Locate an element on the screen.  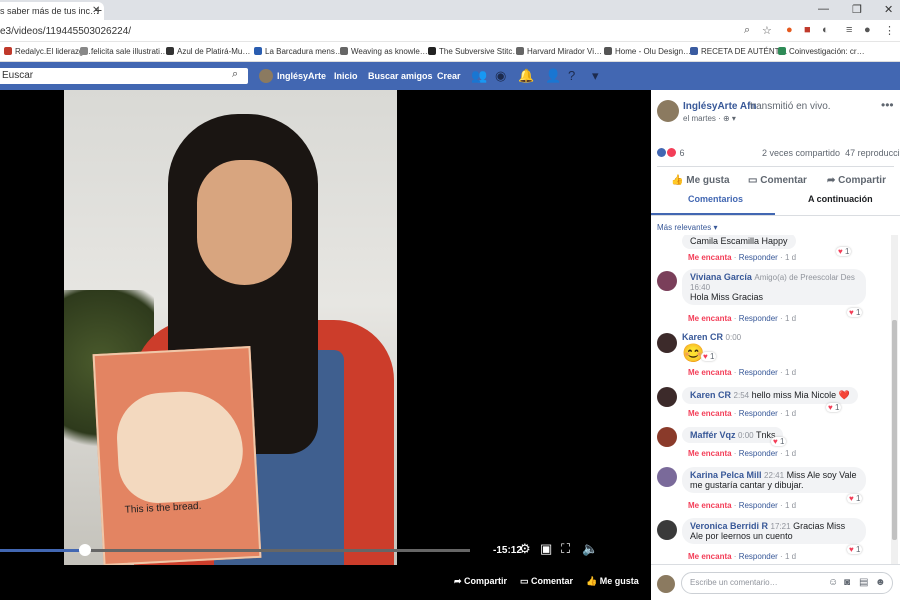
quick-help-icon: 👤 is located at coordinates (553, 76).